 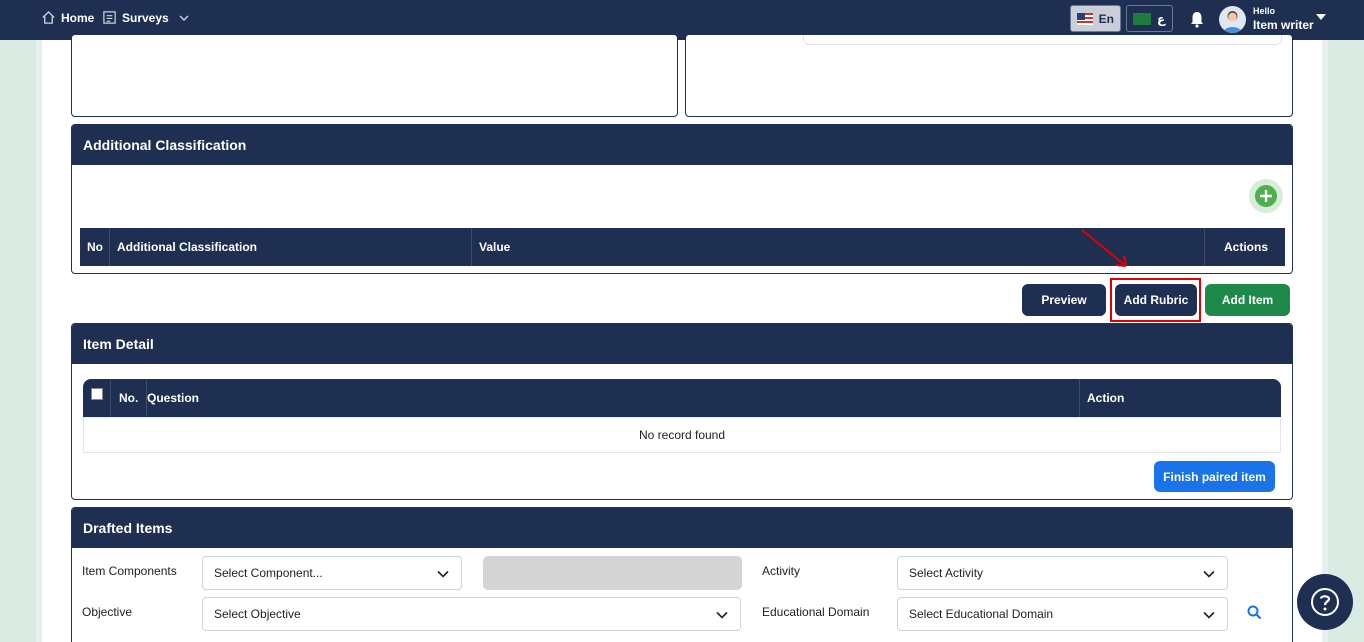 What do you see at coordinates (989, 75) in the screenshot?
I see `upper-right-panel` at bounding box center [989, 75].